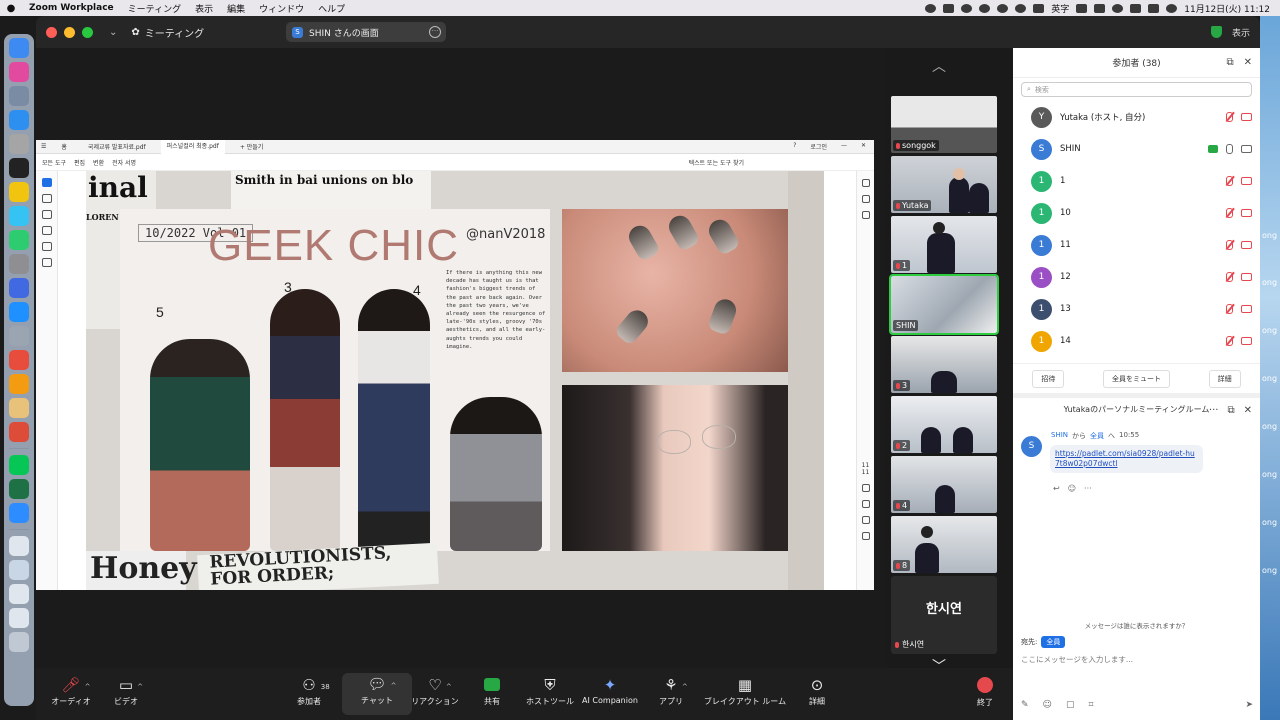  What do you see at coordinates (1136, 8) in the screenshot?
I see `search-icon` at bounding box center [1136, 8].